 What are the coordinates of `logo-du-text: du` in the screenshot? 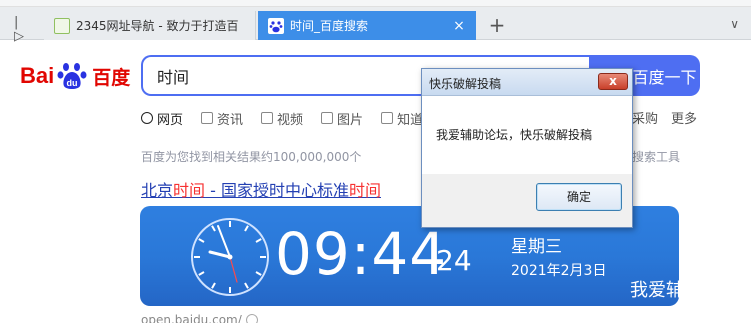 It's located at (72, 83).